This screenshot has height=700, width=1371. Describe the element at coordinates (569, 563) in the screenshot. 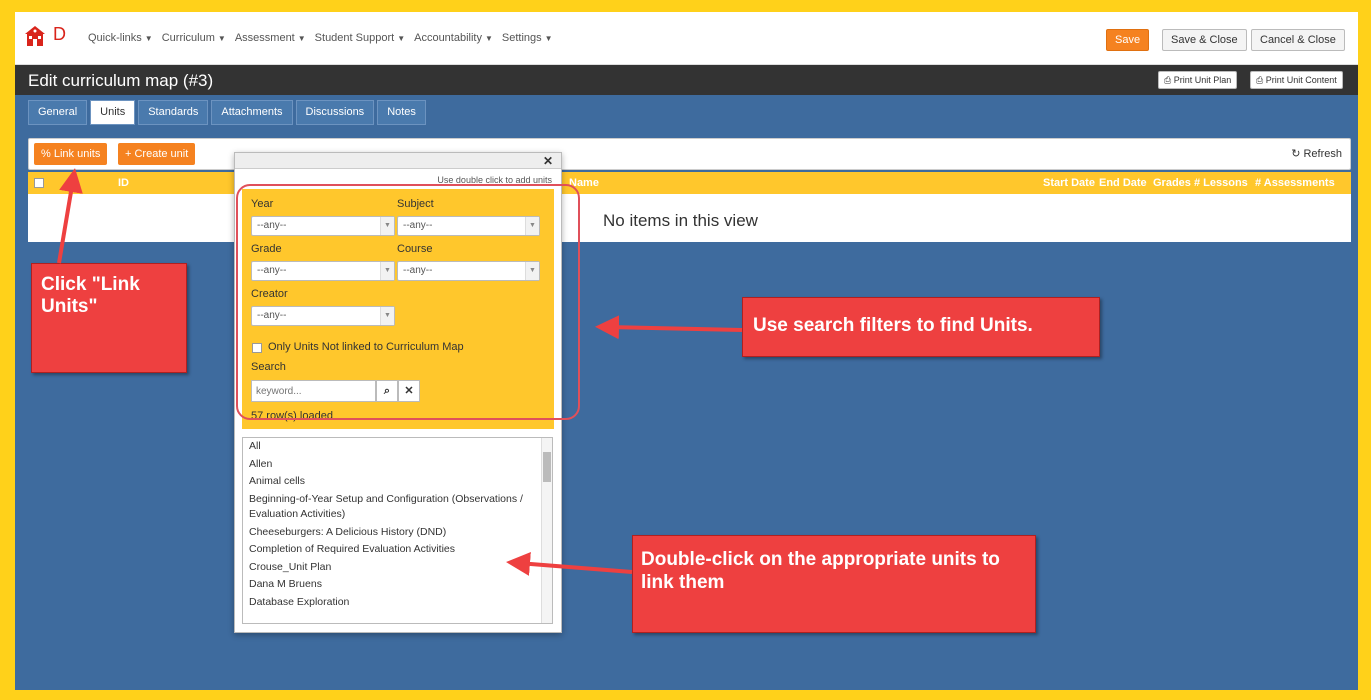

I see `arrow-to-units-list` at that location.